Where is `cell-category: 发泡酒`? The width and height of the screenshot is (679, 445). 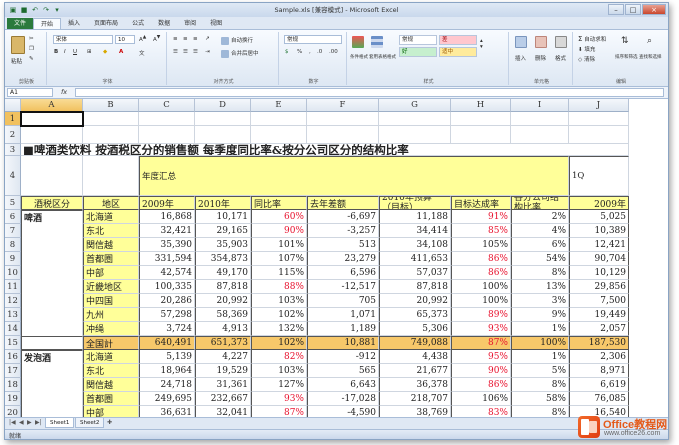
cell-category: 发泡酒 is located at coordinates (52, 357).